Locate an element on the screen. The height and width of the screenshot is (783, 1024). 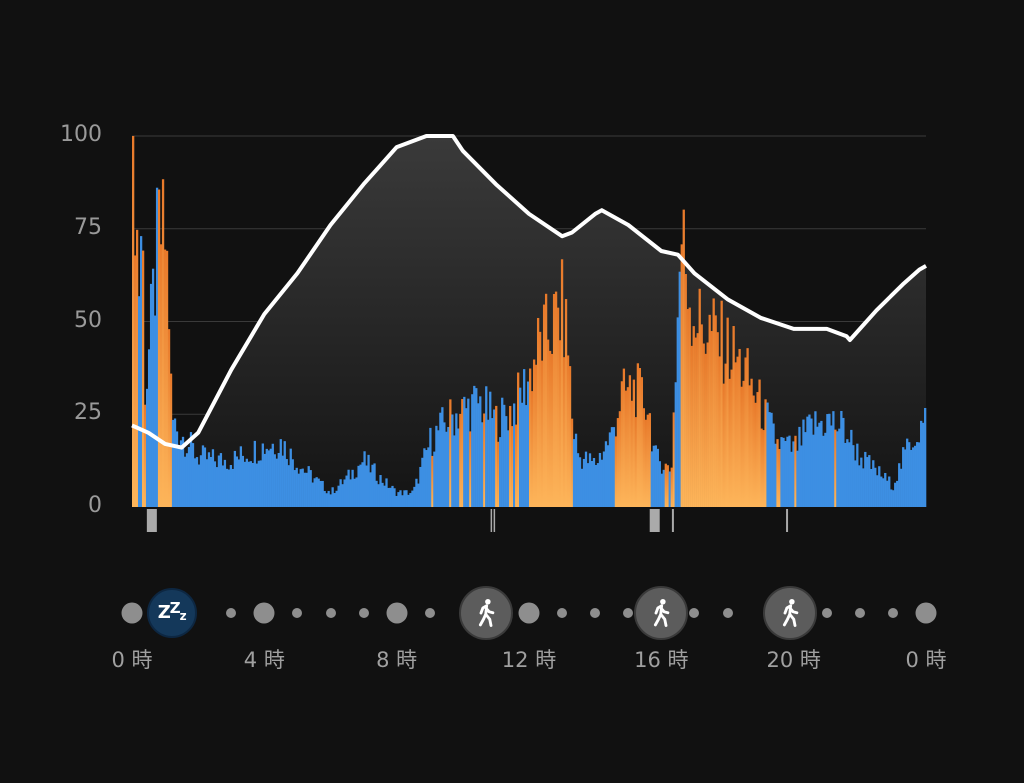
walk-icon is located at coordinates (662, 613).